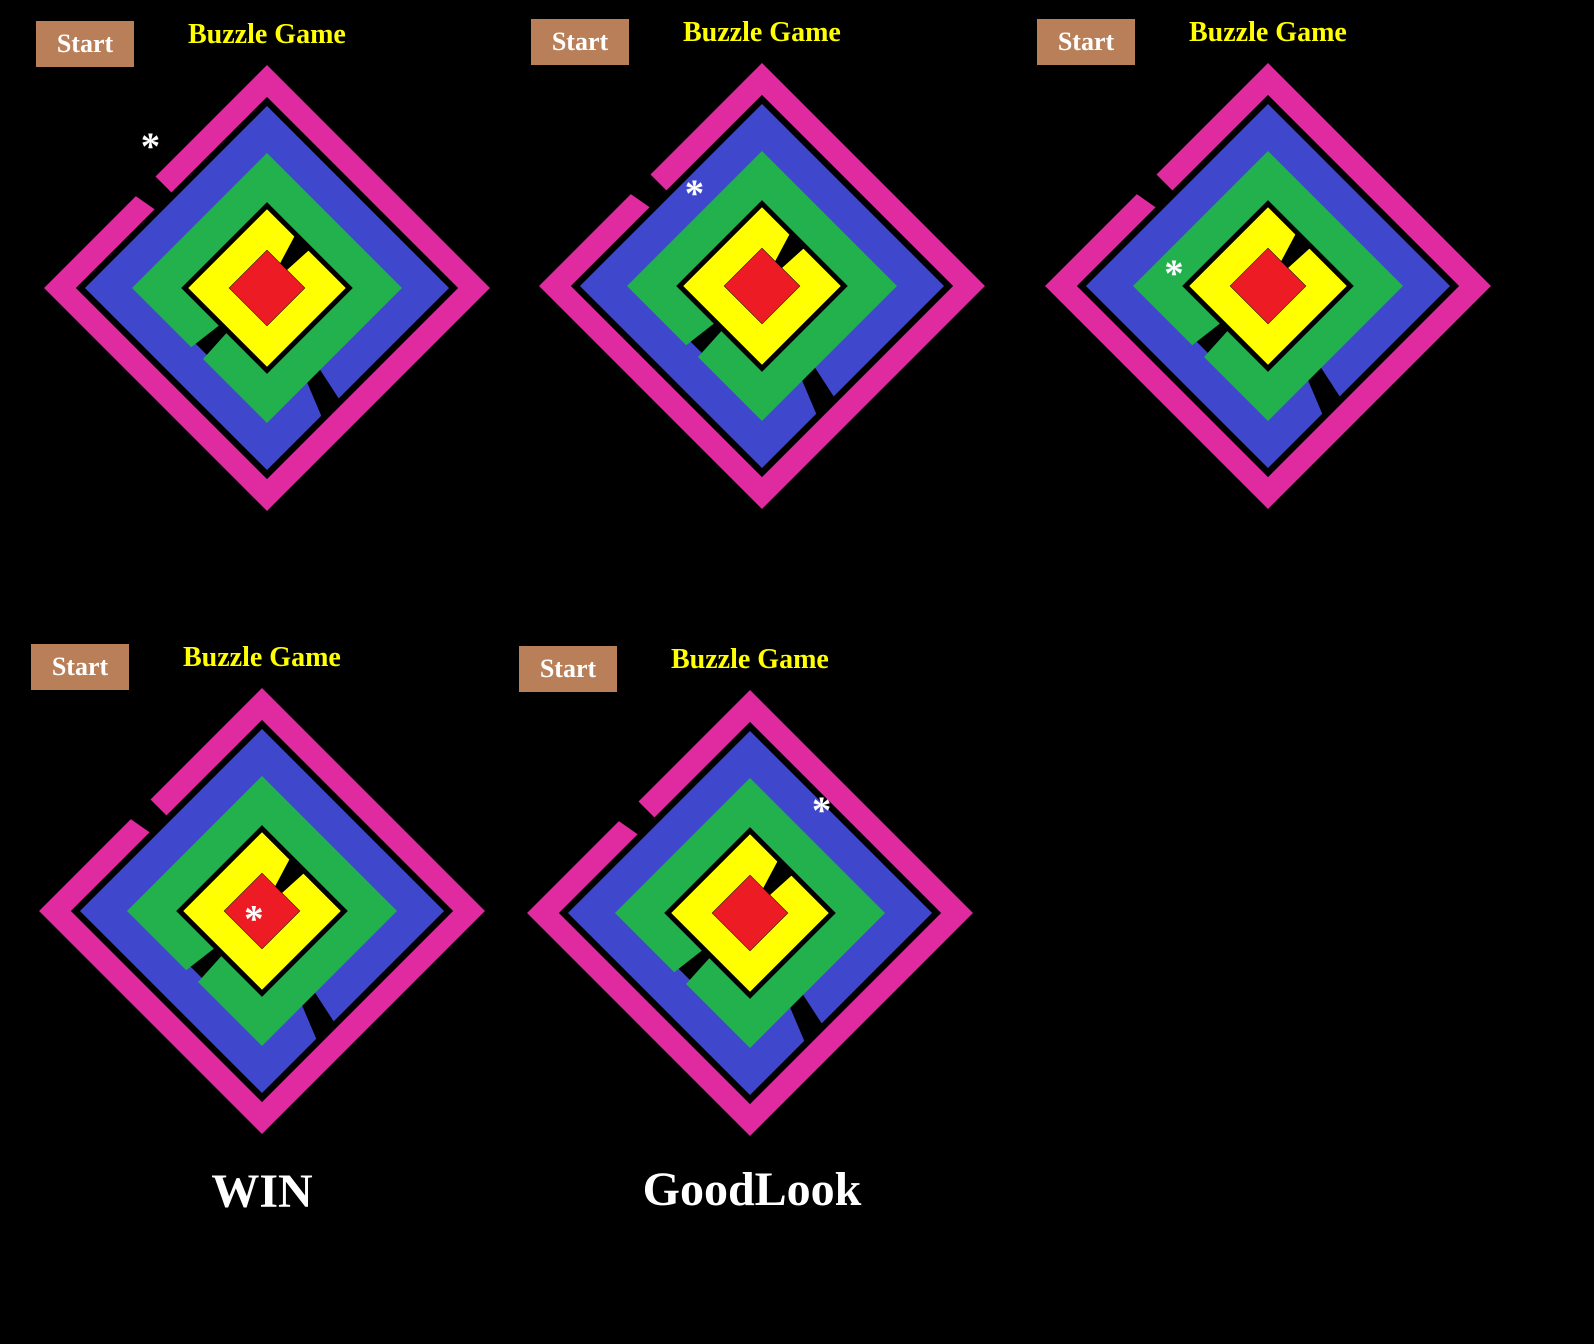 This screenshot has width=1594, height=1344. Describe the element at coordinates (262, 1191) in the screenshot. I see `win-message: WIN` at that location.